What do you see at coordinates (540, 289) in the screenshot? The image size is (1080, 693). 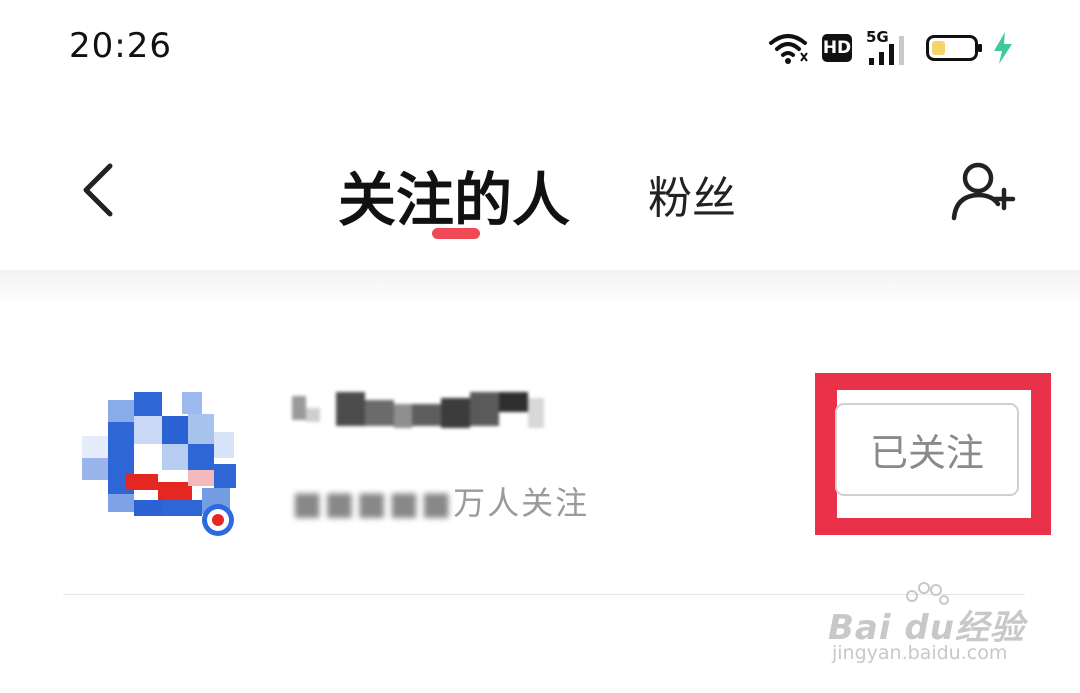 I see `section-separator` at bounding box center [540, 289].